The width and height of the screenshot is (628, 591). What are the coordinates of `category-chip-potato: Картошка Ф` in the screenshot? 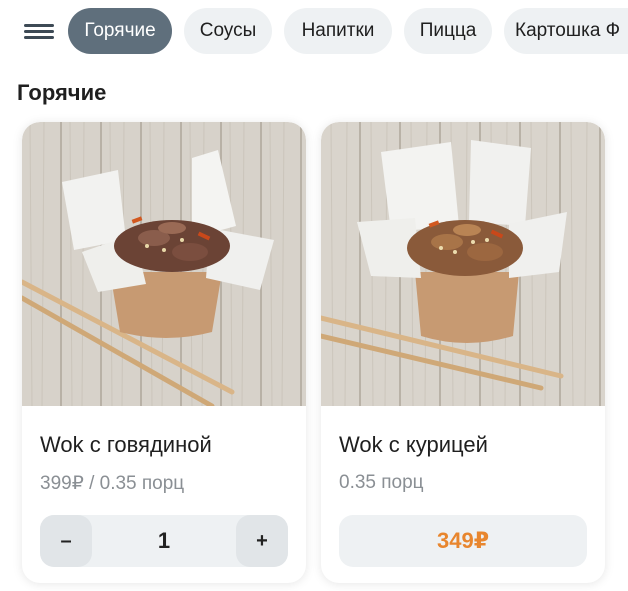 It's located at (566, 31).